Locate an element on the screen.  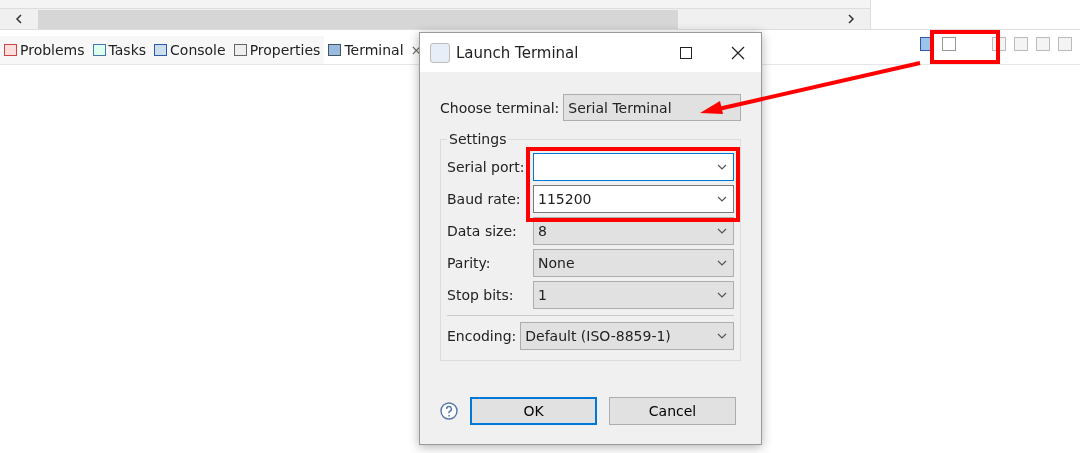
field-label: Encoding: is located at coordinates (482, 336).